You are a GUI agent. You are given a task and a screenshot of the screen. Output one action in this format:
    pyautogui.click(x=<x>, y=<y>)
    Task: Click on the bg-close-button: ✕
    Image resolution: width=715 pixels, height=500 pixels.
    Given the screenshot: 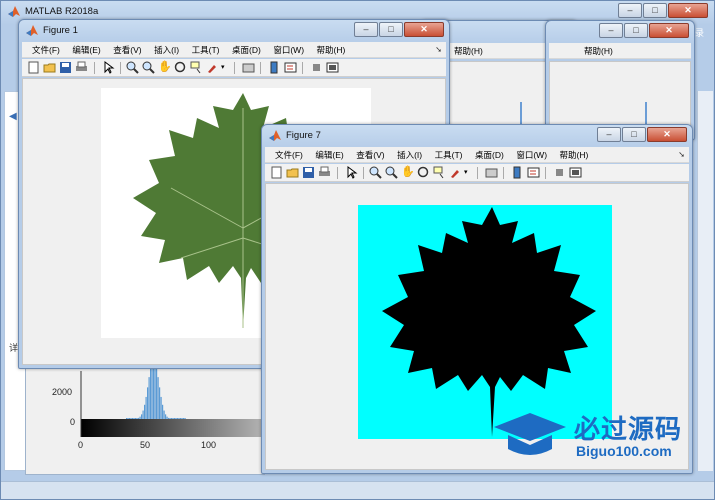 What is the action you would take?
    pyautogui.click(x=669, y=30)
    